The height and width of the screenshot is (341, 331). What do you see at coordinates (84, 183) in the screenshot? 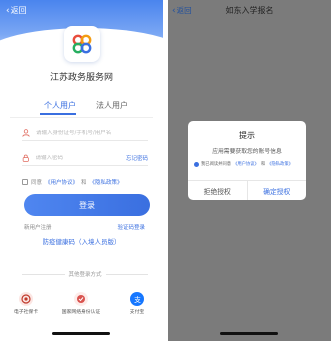
I see `agree-and: 和` at bounding box center [84, 183].